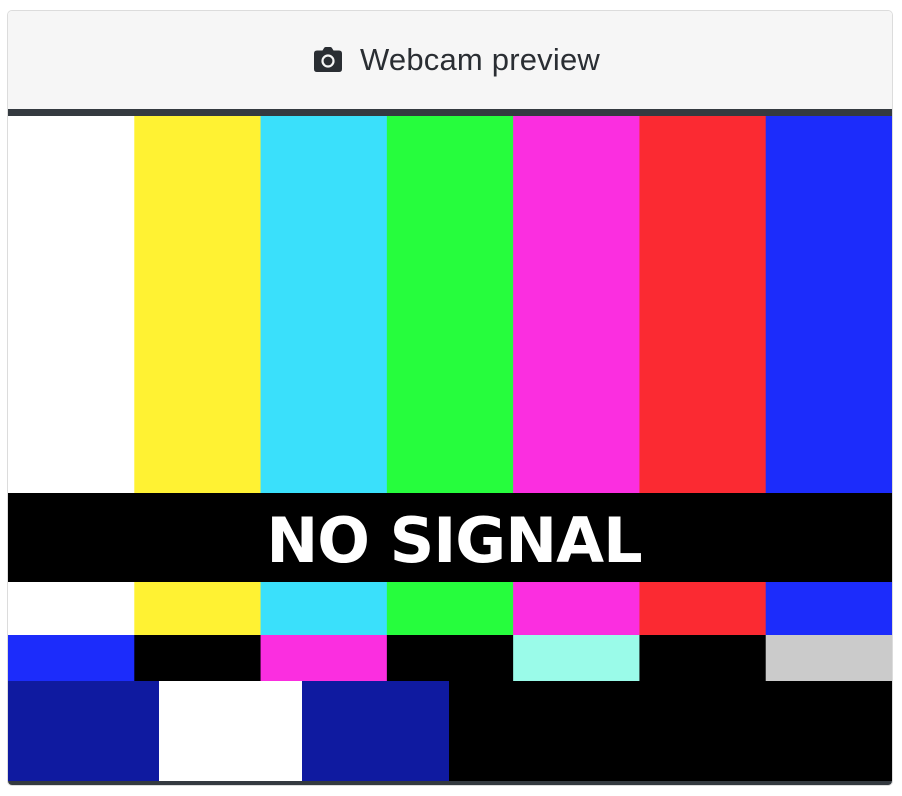  I want to click on preview-frame-top, so click(450, 112).